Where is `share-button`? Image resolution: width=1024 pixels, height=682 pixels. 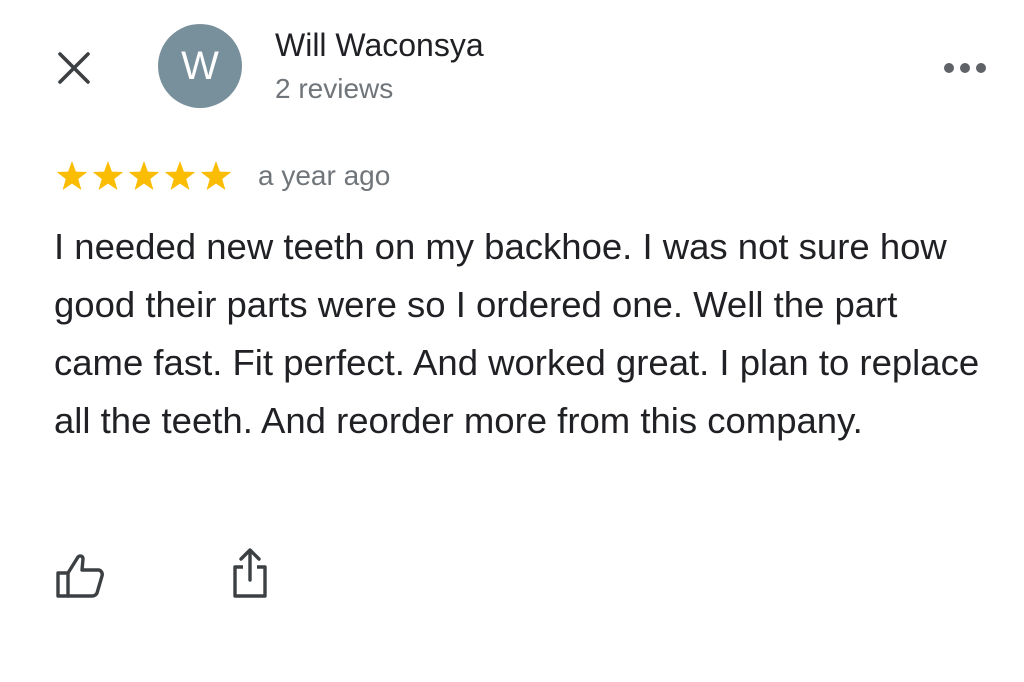 share-button is located at coordinates (250, 573).